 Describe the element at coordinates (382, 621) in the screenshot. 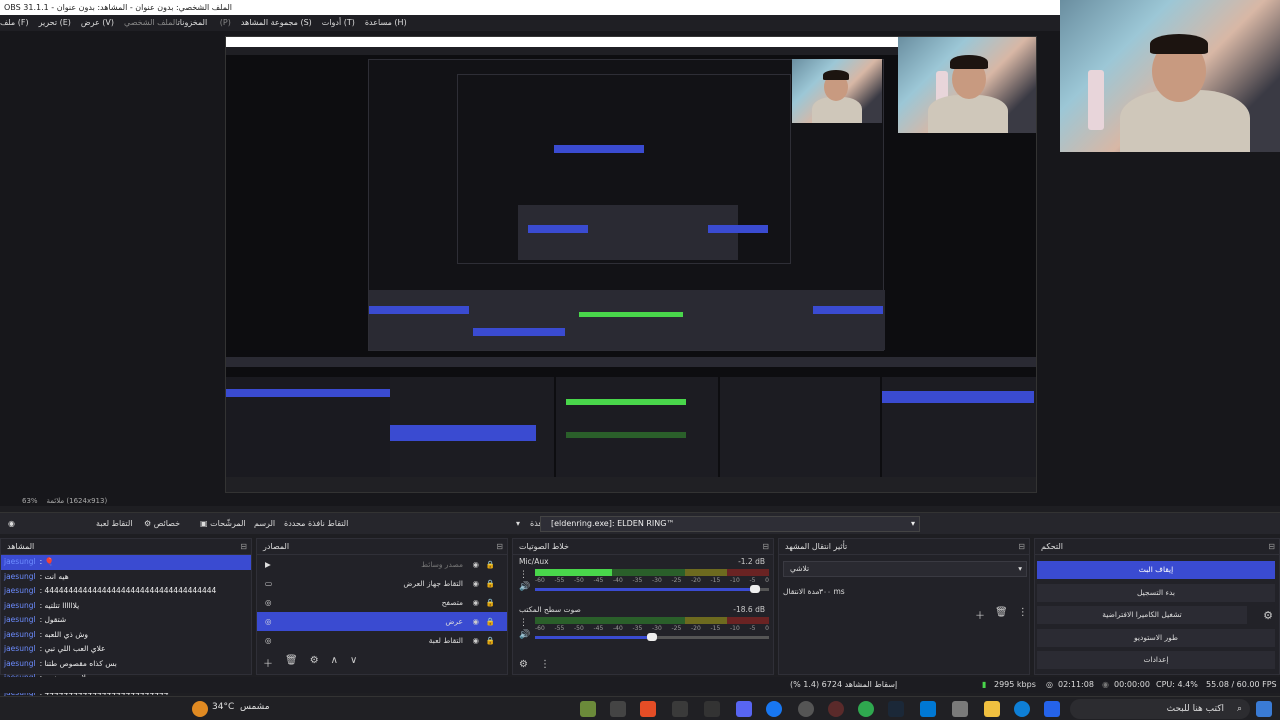

I see `source-list-item: ◎ عرض ◉ 🔒` at that location.